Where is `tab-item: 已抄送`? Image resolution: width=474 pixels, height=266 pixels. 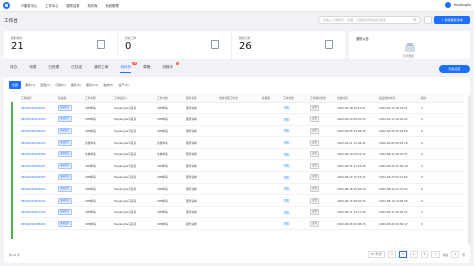 tab-item: 已抄送 is located at coordinates (76, 67).